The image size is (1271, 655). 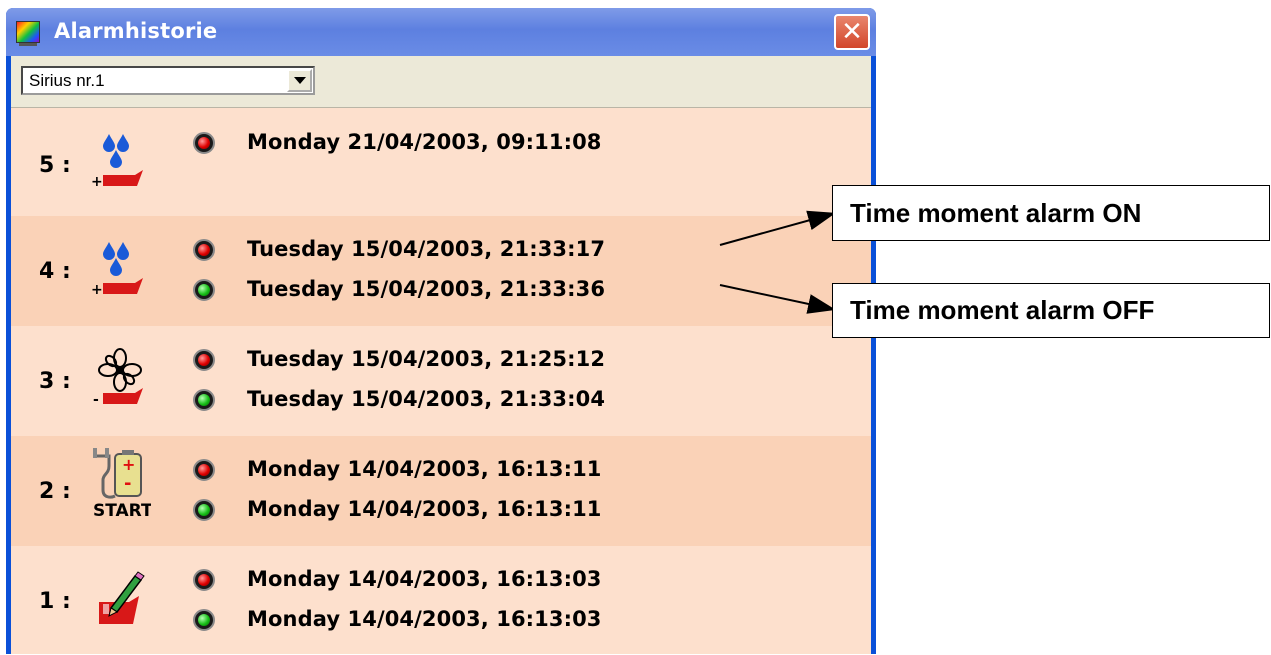 What do you see at coordinates (777, 228) in the screenshot?
I see `arrow-on` at bounding box center [777, 228].